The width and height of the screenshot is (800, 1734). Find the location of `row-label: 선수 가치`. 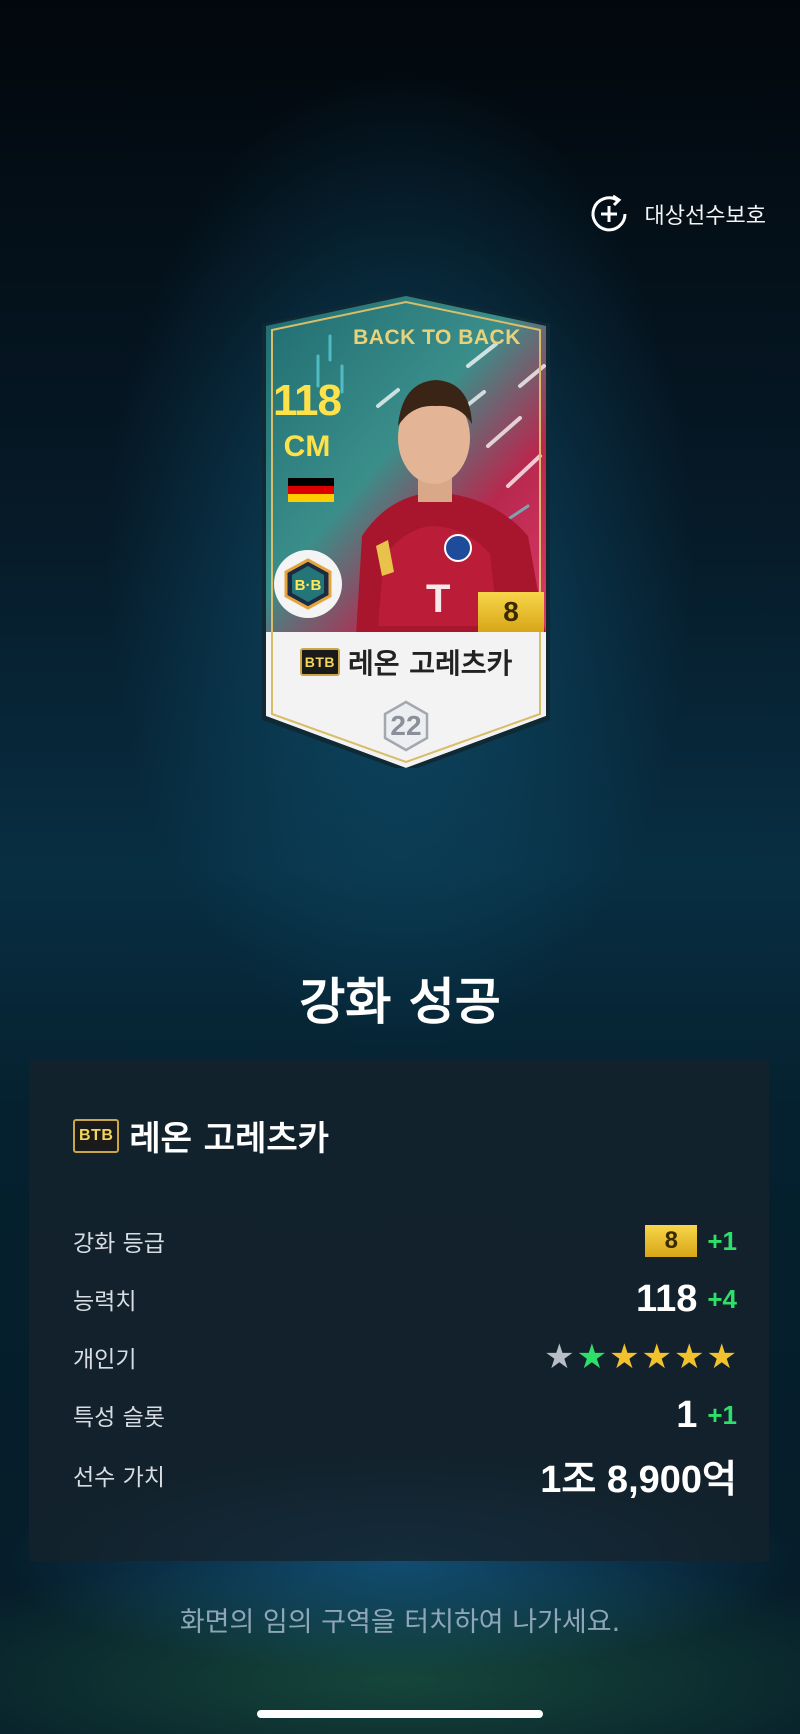

row-label: 선수 가치 is located at coordinates (119, 1478).